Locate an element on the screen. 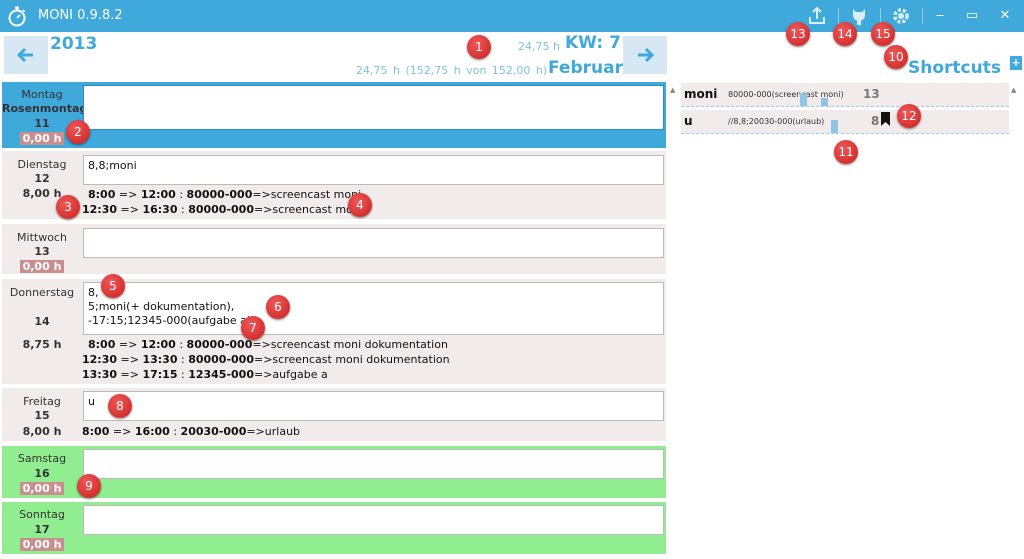 This screenshot has height=559, width=1024. add-shortcut-button: + is located at coordinates (1016, 63).